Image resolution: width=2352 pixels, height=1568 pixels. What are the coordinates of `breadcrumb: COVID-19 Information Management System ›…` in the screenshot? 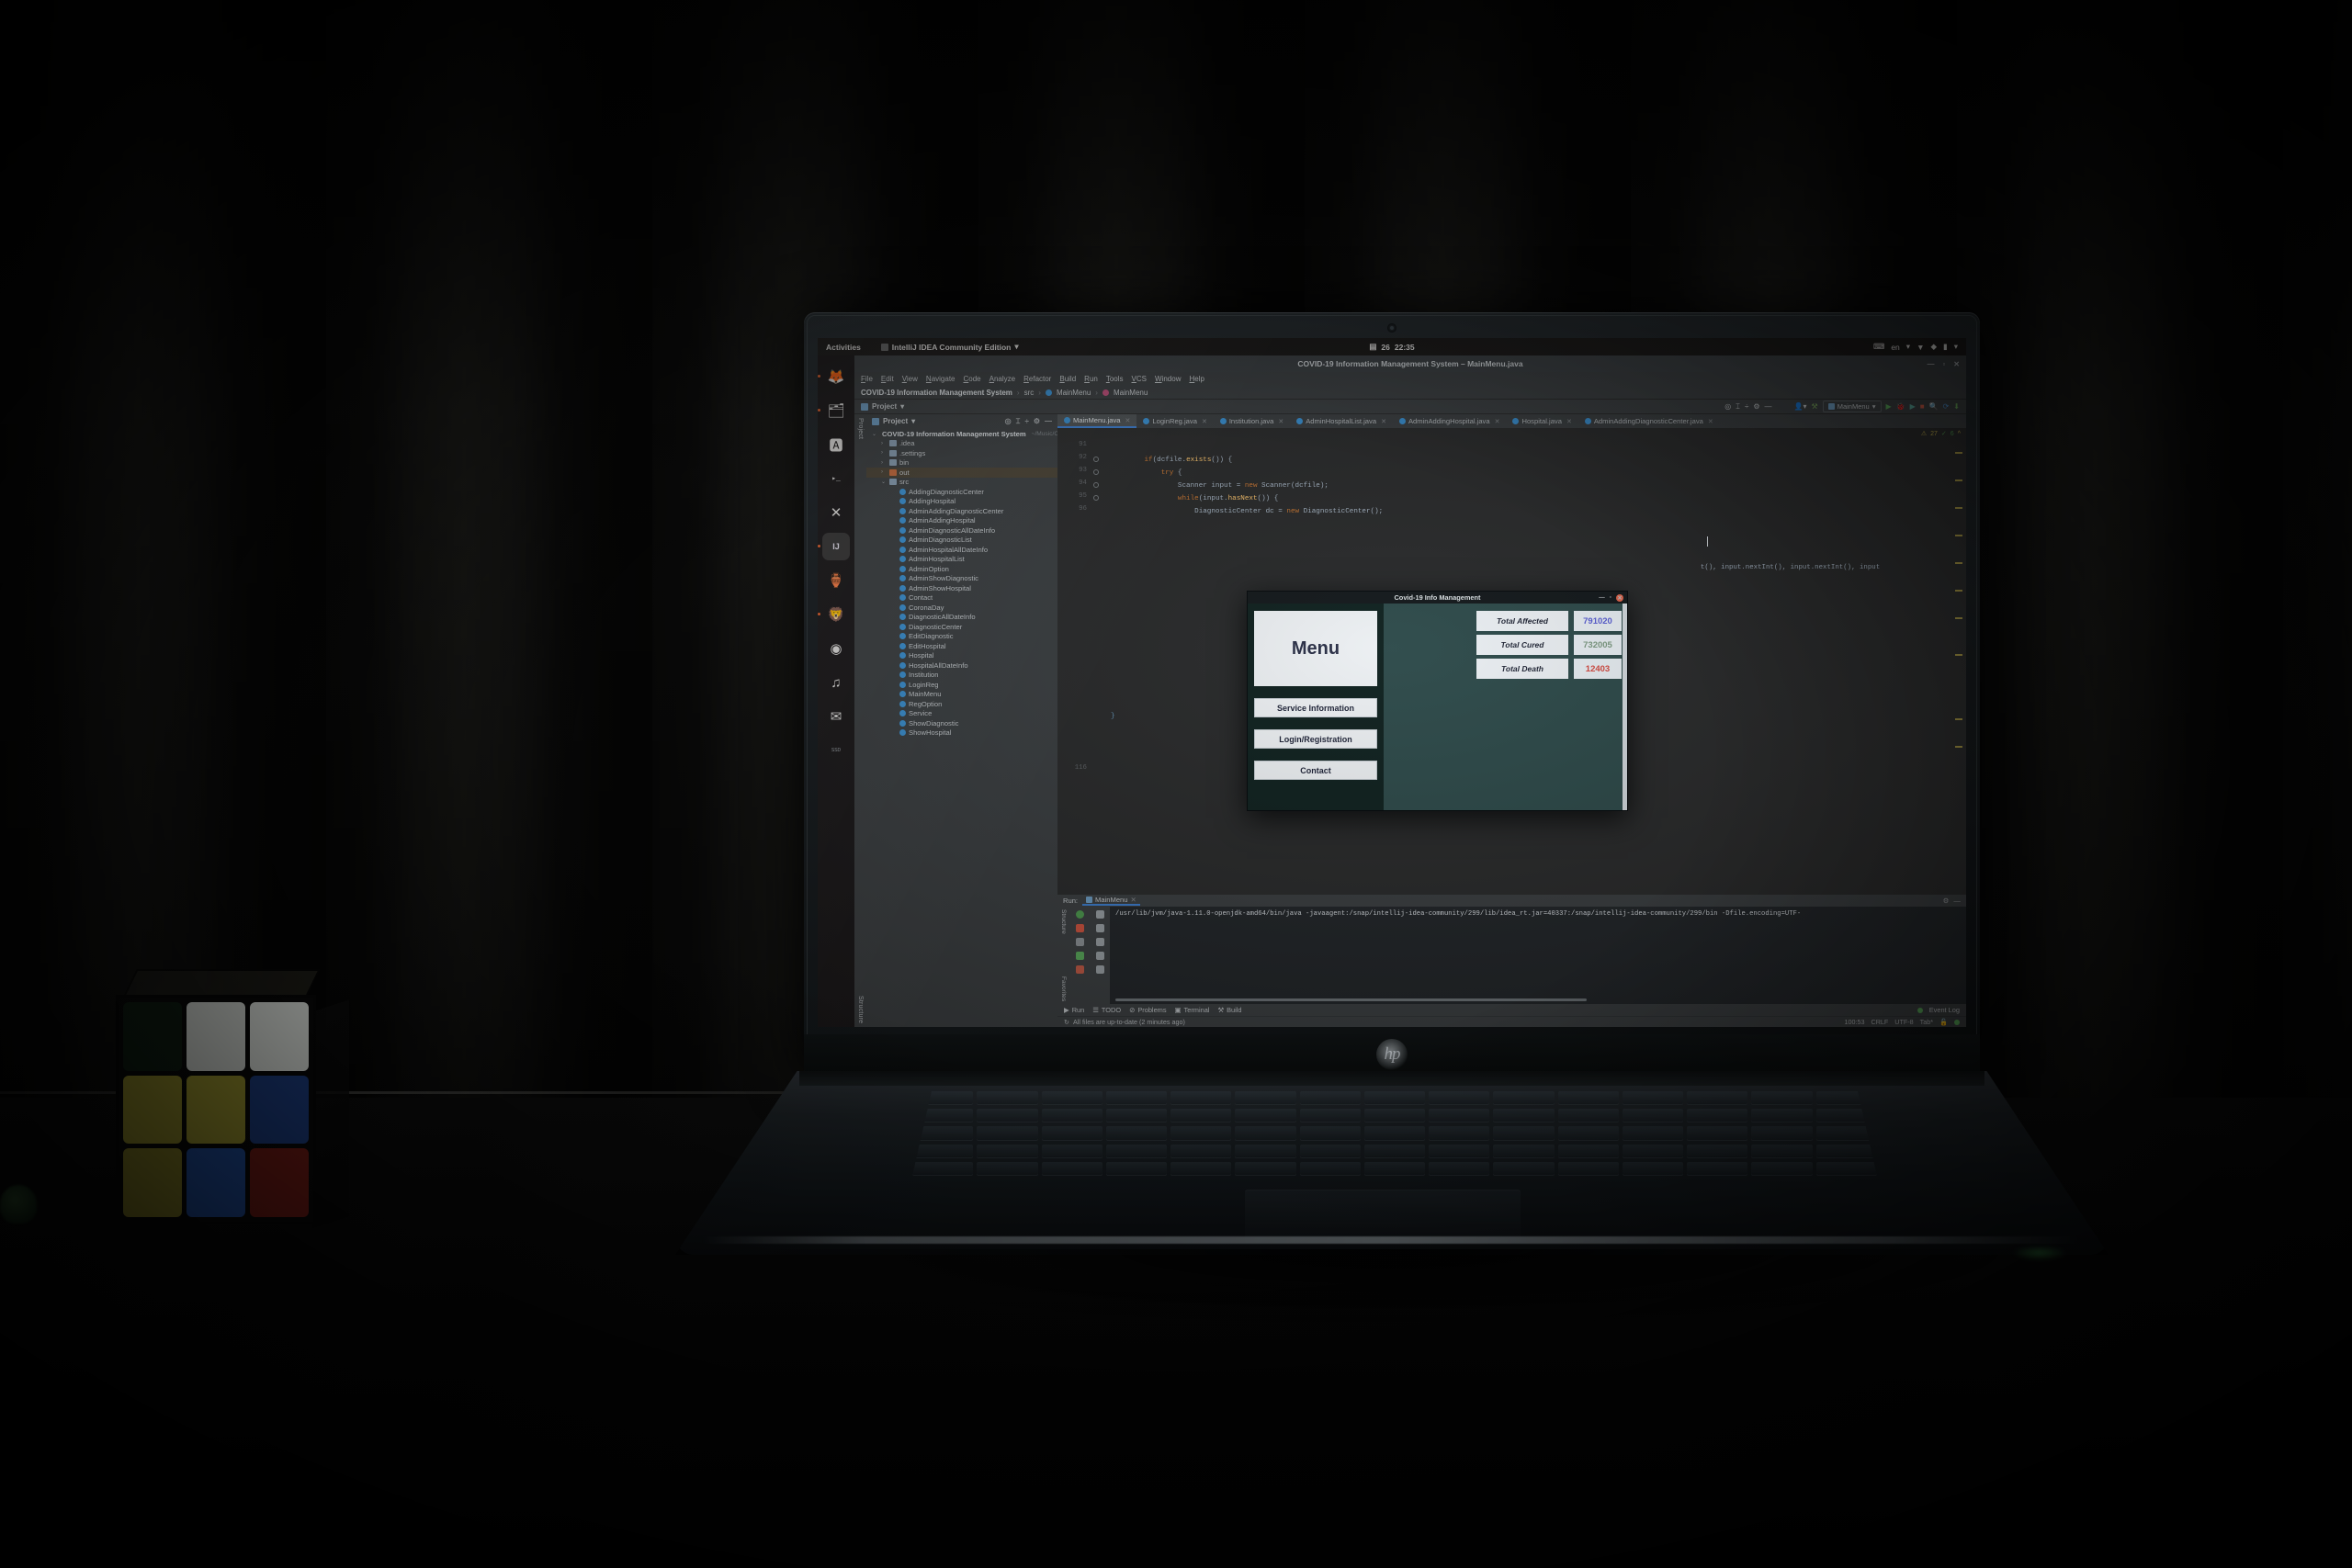 It's located at (1410, 393).